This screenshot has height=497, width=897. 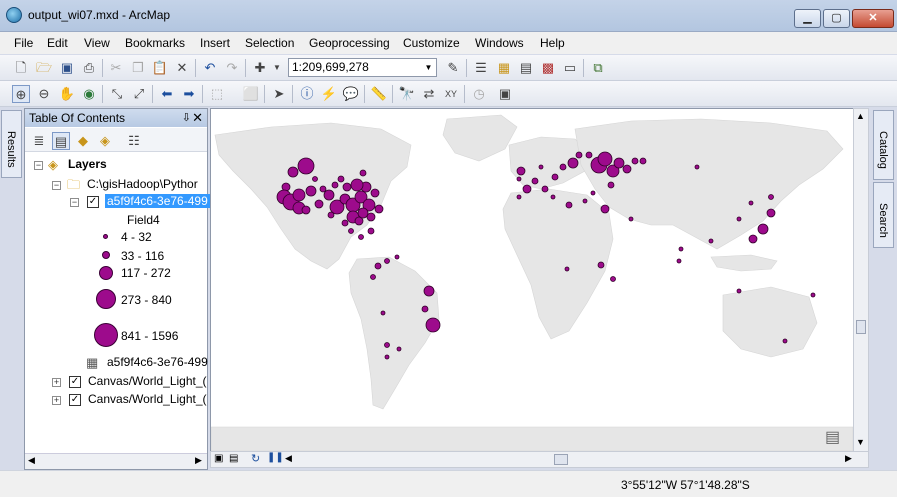 What do you see at coordinates (157, 201) in the screenshot?
I see `point-layer-name: a5f9f4c6-3e76-499` at bounding box center [157, 201].